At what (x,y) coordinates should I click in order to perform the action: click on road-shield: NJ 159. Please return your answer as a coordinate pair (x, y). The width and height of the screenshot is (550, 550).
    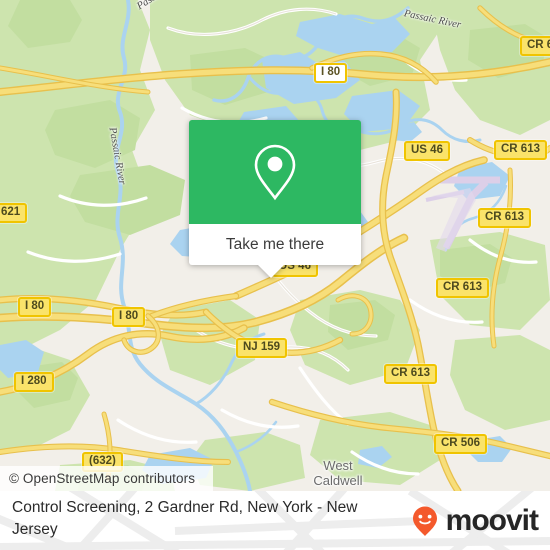
    Looking at the image, I should click on (262, 348).